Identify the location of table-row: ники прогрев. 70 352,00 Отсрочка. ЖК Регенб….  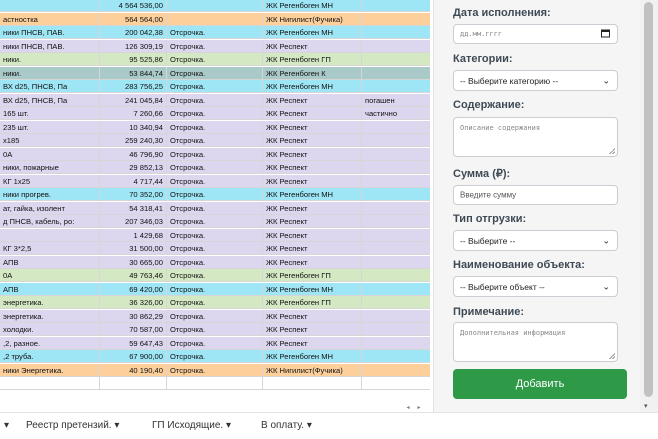
(215, 194).